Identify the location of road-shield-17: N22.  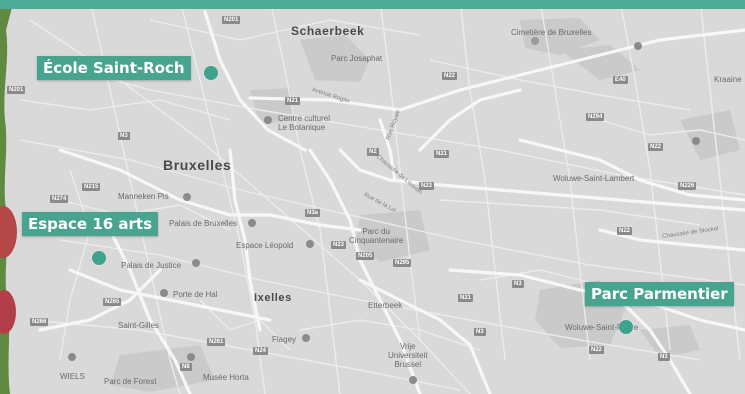
(625, 231).